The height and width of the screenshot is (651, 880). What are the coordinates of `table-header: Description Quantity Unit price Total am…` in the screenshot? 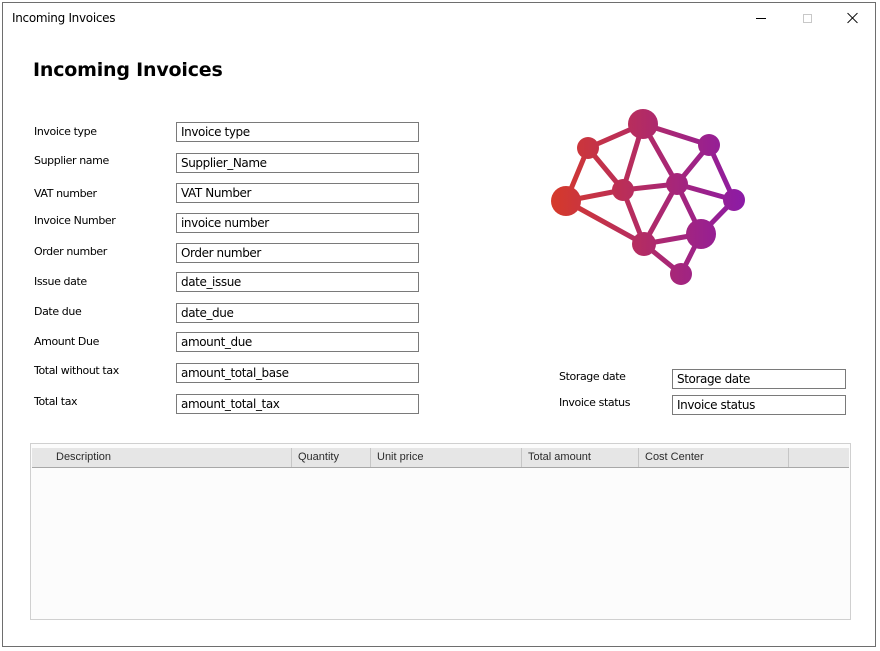 It's located at (440, 458).